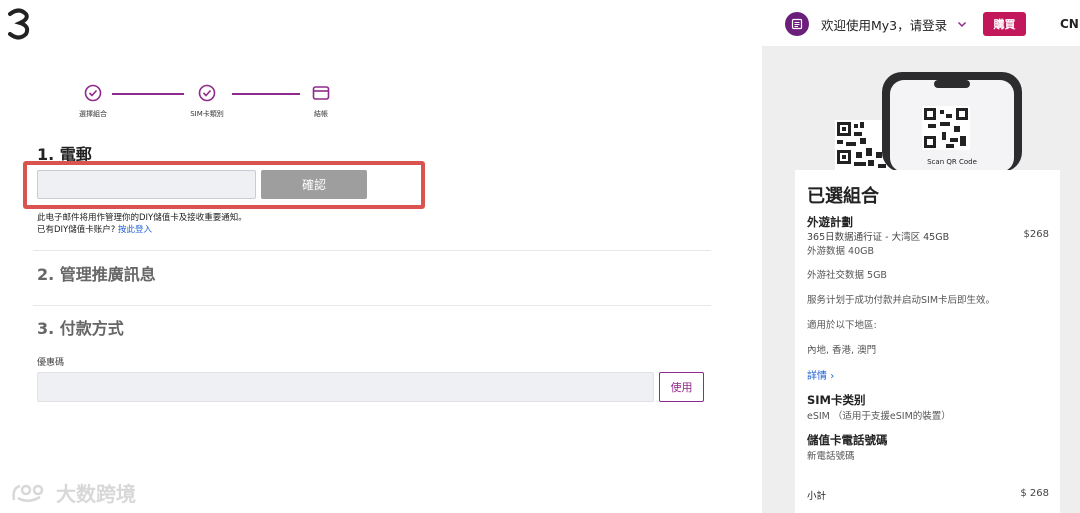 This screenshot has height=513, width=1080. What do you see at coordinates (830, 222) in the screenshot?
I see `plan-heading: 外遊計劃` at bounding box center [830, 222].